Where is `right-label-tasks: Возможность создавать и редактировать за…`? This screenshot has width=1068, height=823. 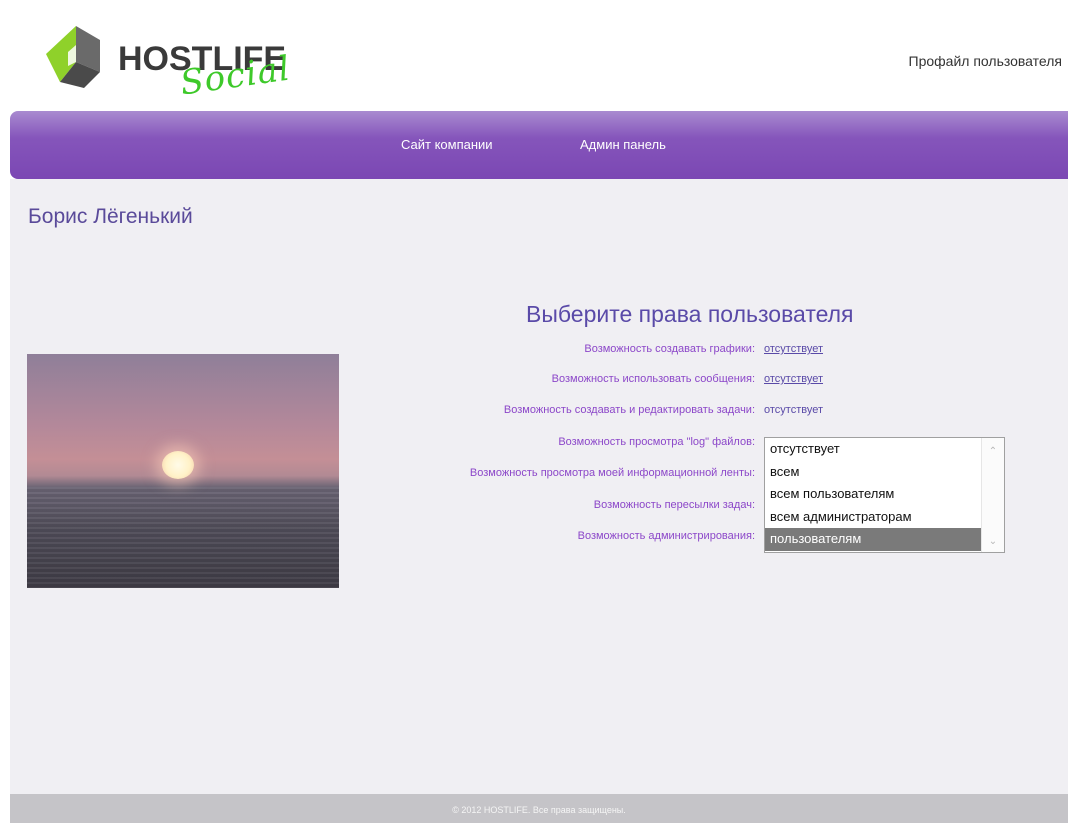
right-label-tasks: Возможность создавать и редактировать за… is located at coordinates (629, 410).